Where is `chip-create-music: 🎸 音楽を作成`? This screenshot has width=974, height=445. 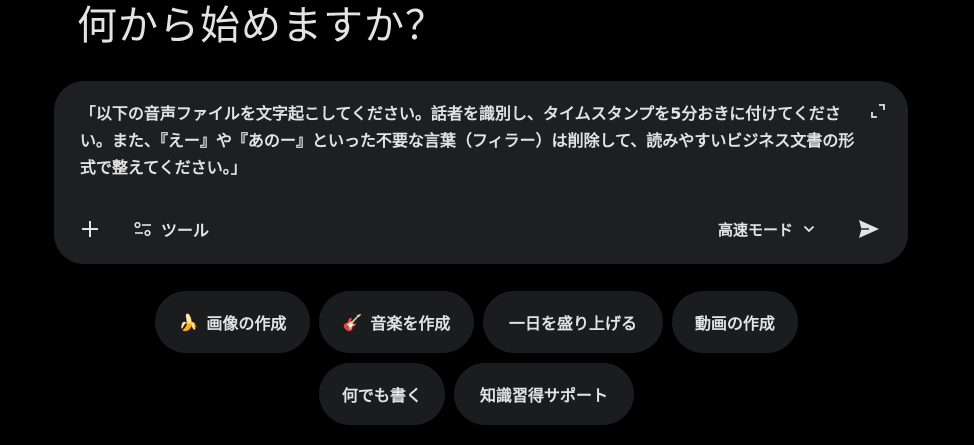 chip-create-music: 🎸 音楽を作成 is located at coordinates (396, 322).